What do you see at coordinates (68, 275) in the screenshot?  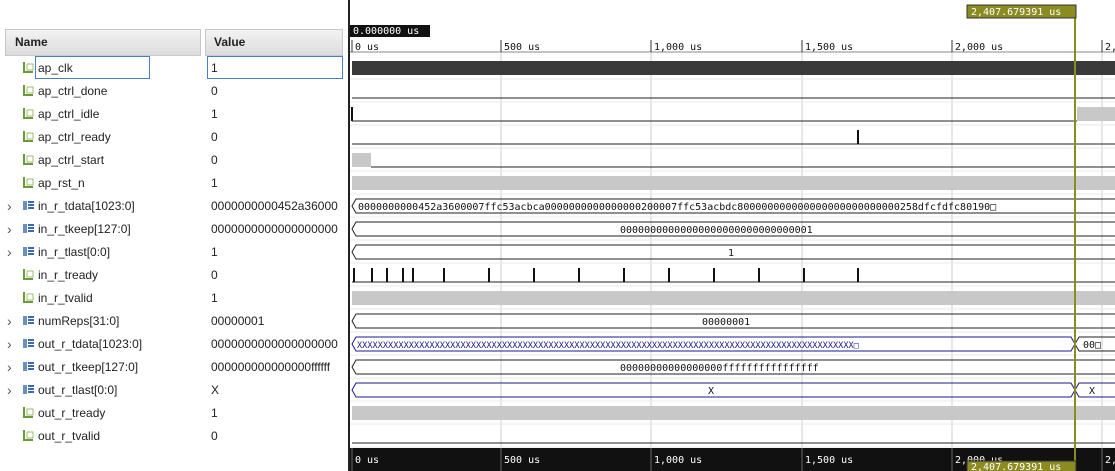 I see `signal-name: in_r_tready` at bounding box center [68, 275].